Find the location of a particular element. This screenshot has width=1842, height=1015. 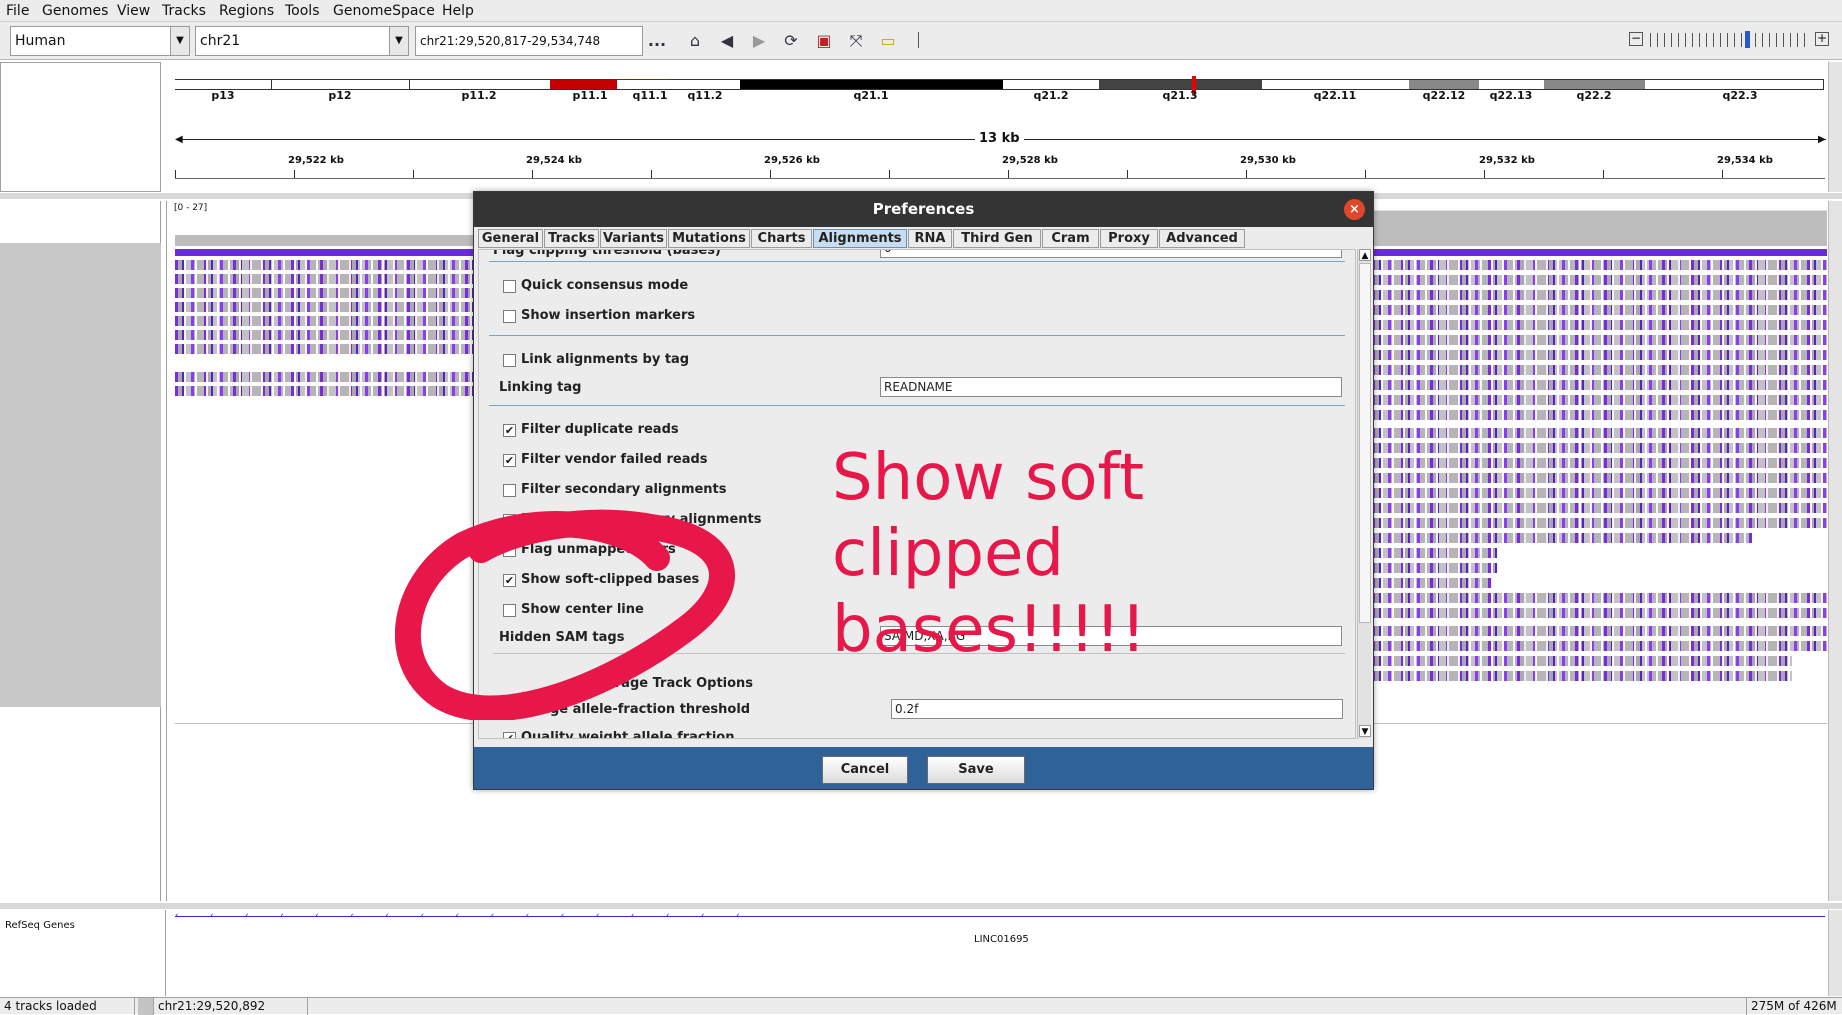

quick-consensus-checkbox is located at coordinates (509, 286).